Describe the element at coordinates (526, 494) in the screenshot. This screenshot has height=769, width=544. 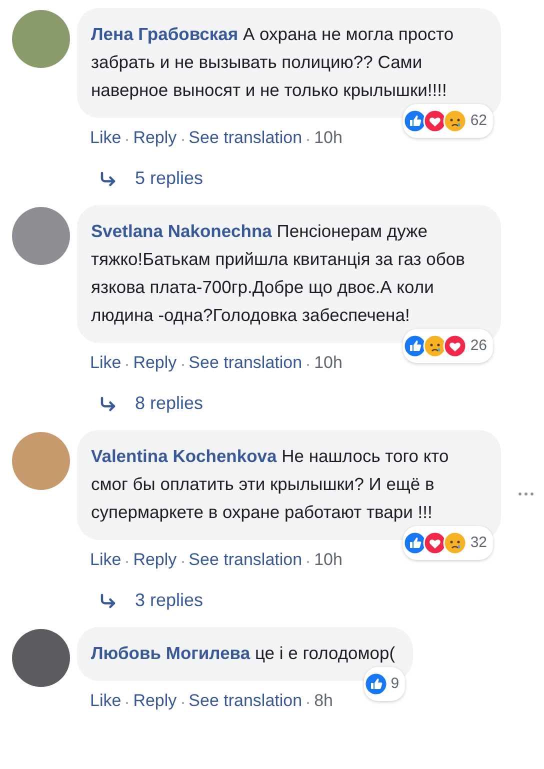
I see `more-options-icon` at that location.